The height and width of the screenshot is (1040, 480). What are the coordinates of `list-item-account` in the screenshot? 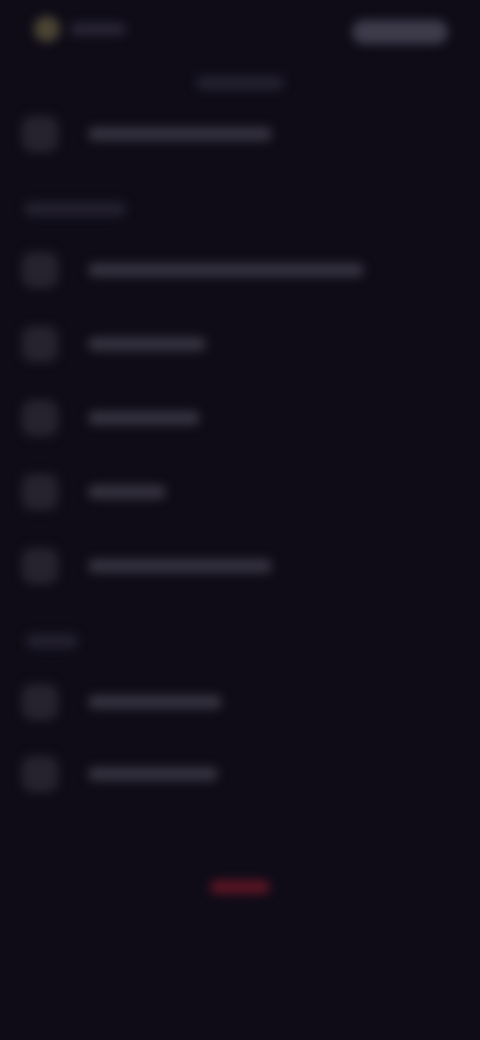 It's located at (240, 134).